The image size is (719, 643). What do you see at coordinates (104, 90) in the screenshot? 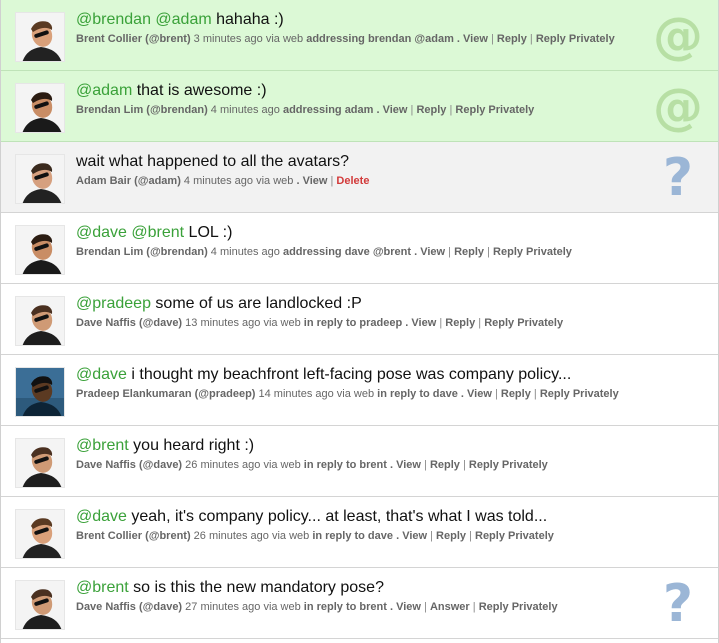
I see `mention-link: @adam` at bounding box center [104, 90].